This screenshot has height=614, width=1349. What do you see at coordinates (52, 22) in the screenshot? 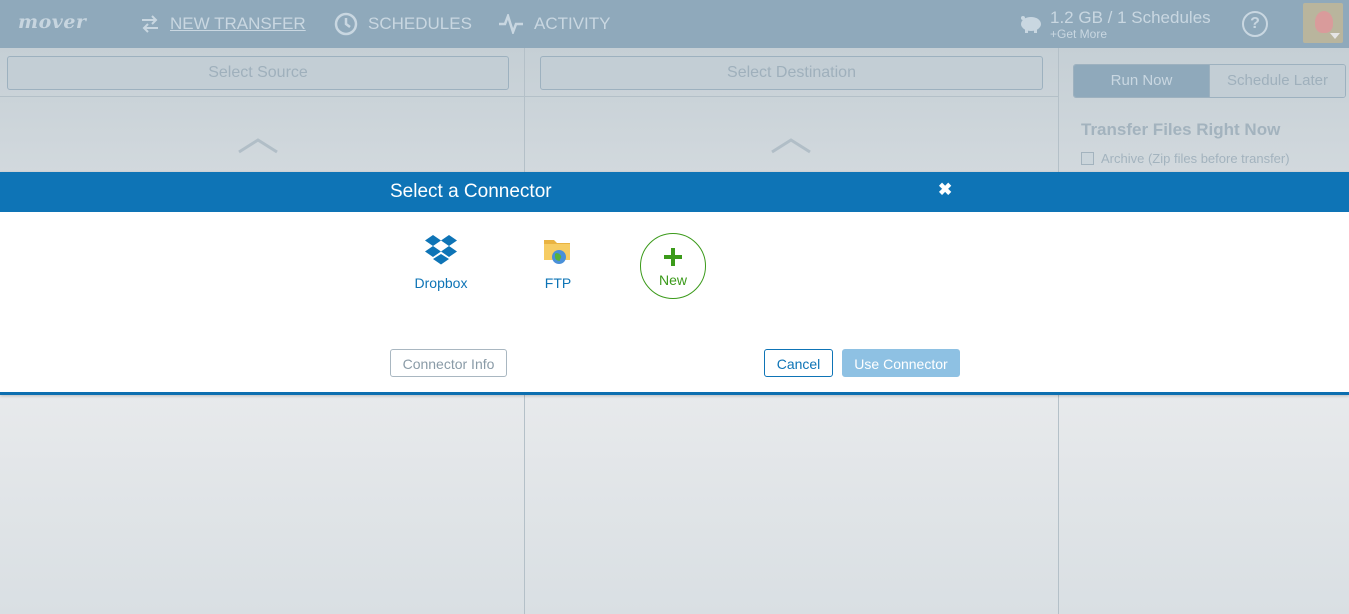
I see `mover-logo: mover` at bounding box center [52, 22].